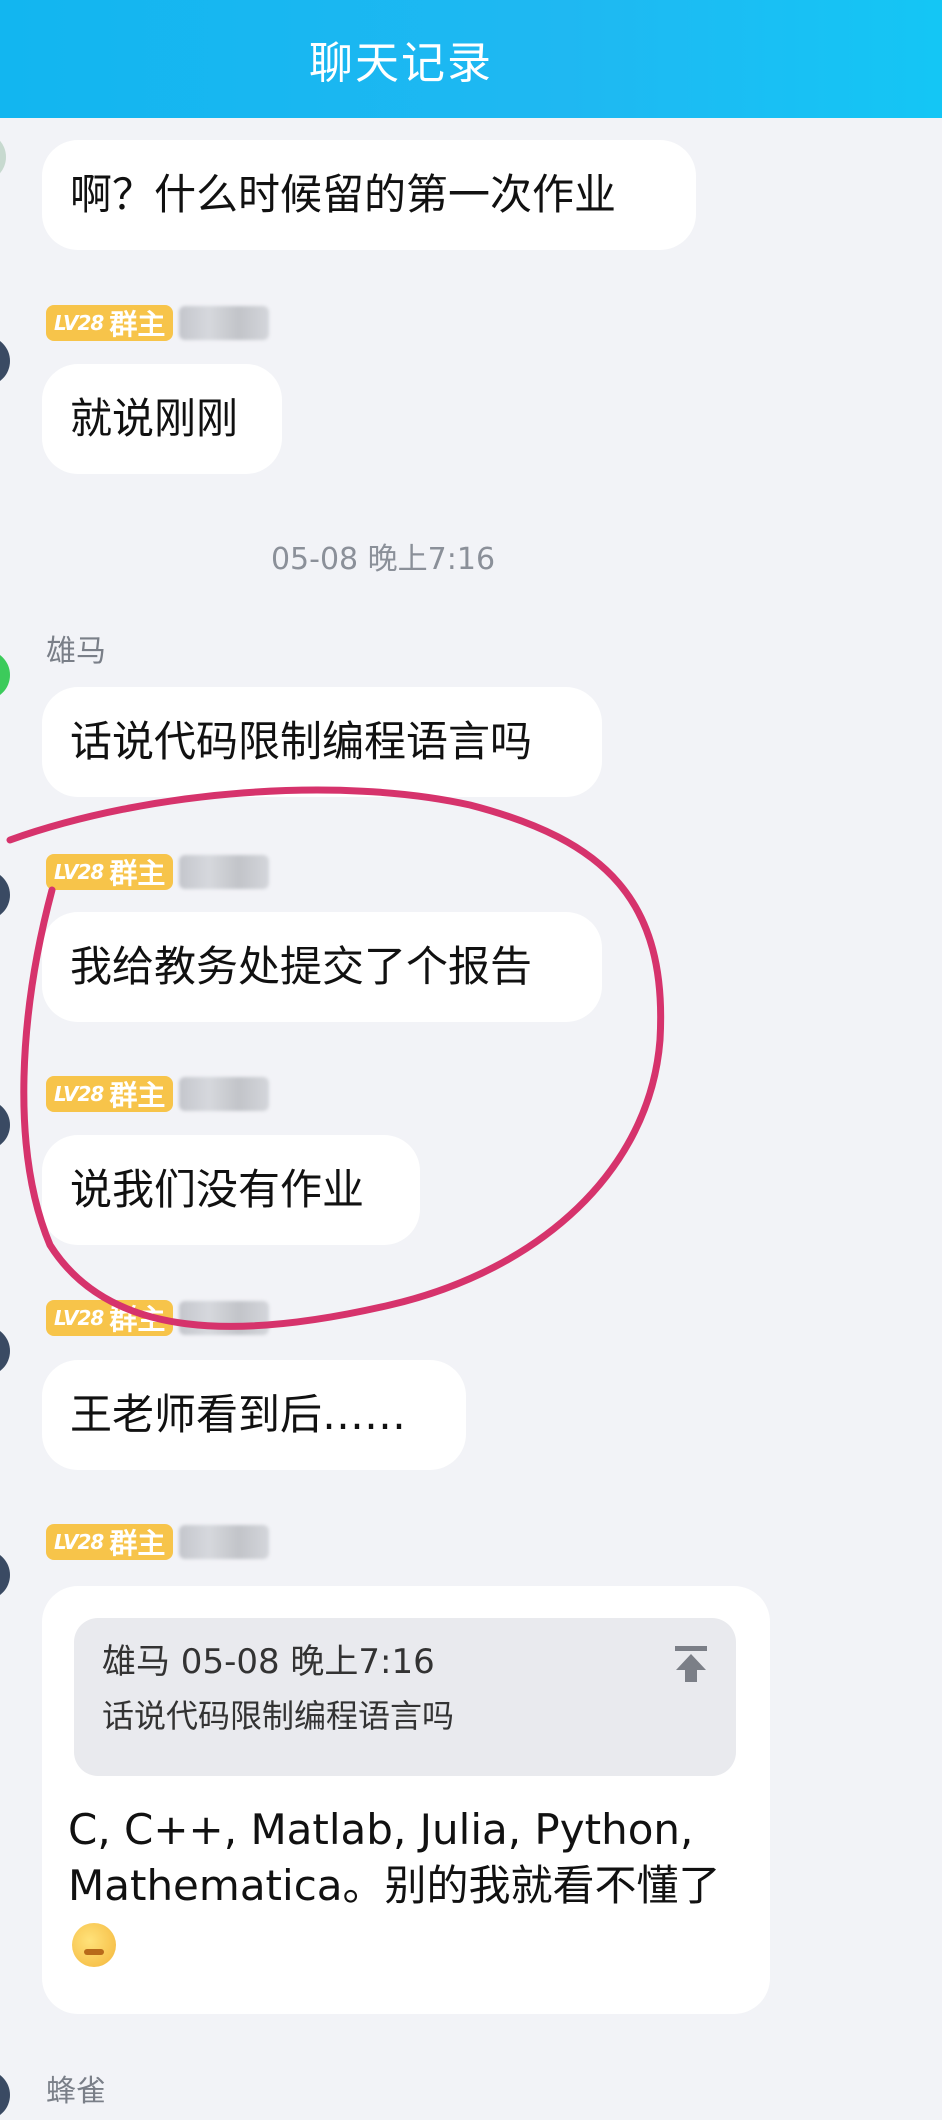 Image resolution: width=942 pixels, height=2120 pixels. What do you see at coordinates (343, 194) in the screenshot?
I see `message-text: 啊？什么时候留的第一次作业` at bounding box center [343, 194].